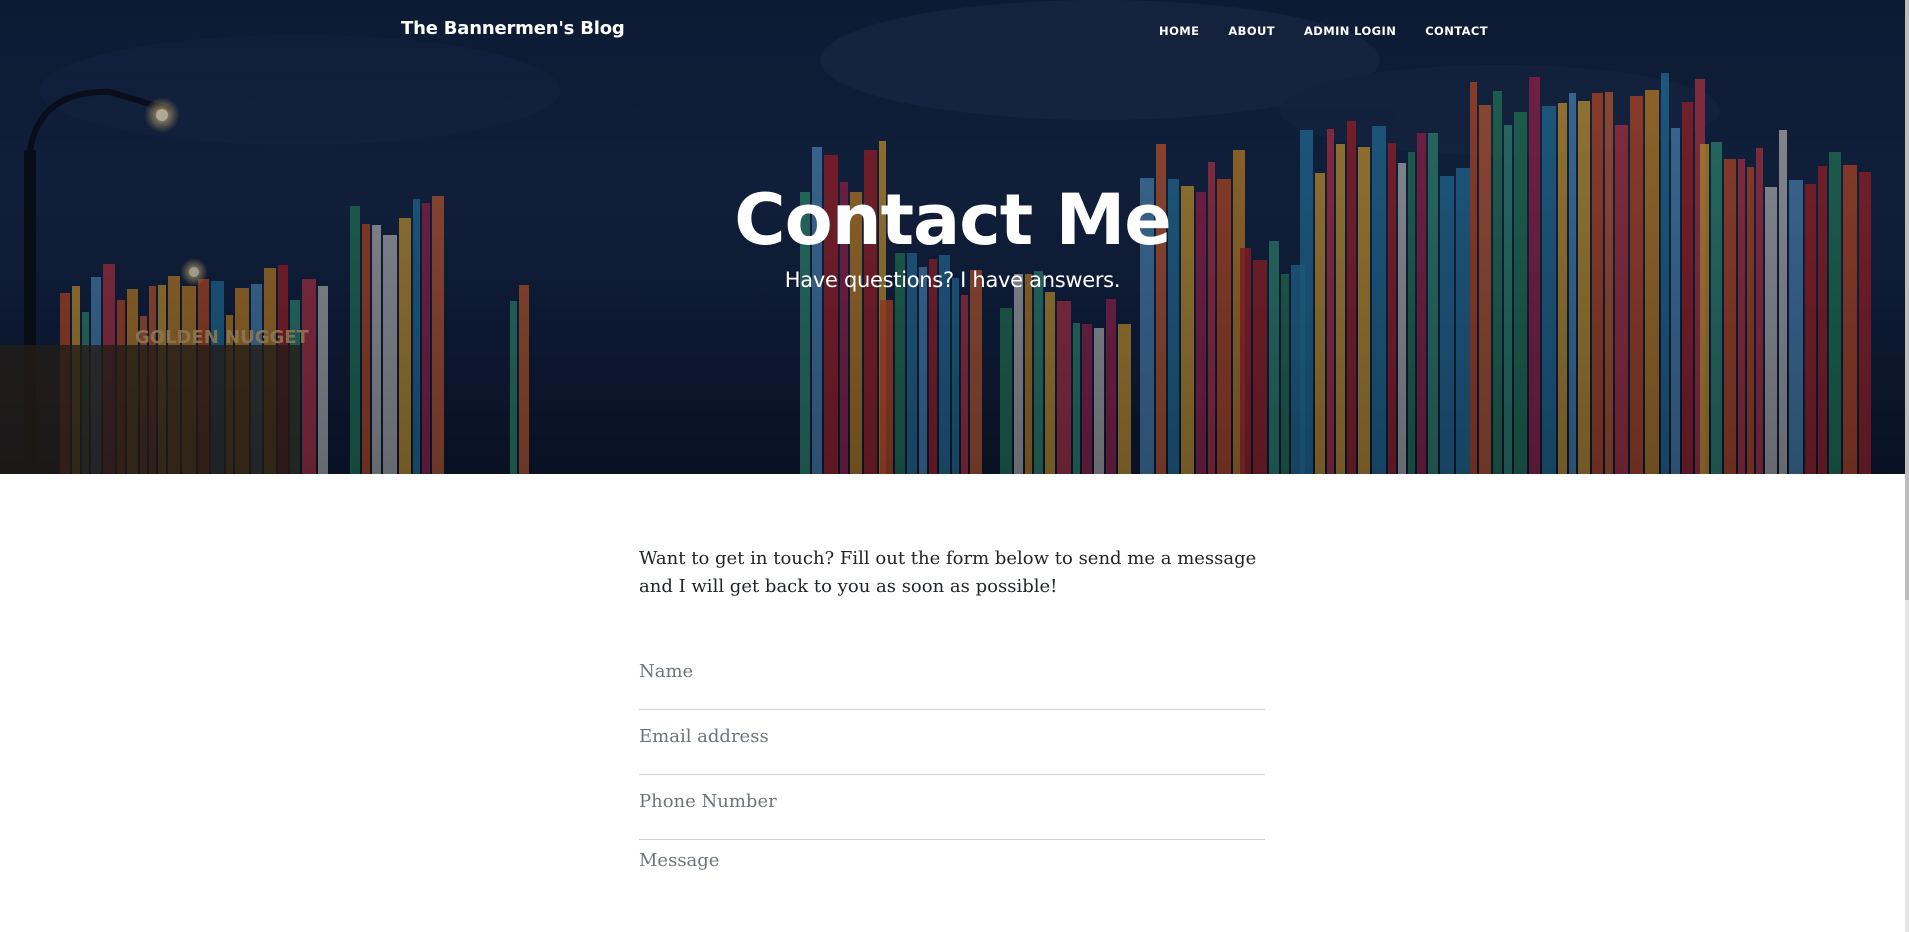 Image resolution: width=1909 pixels, height=932 pixels. I want to click on name-input, so click(952, 671).